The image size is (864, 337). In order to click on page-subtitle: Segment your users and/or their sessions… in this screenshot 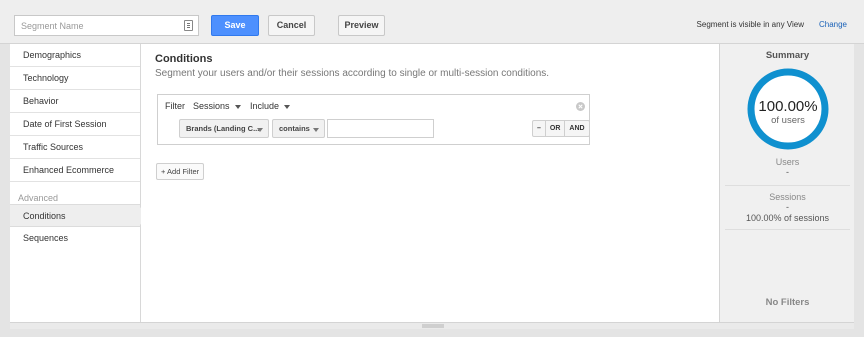, I will do `click(352, 73)`.